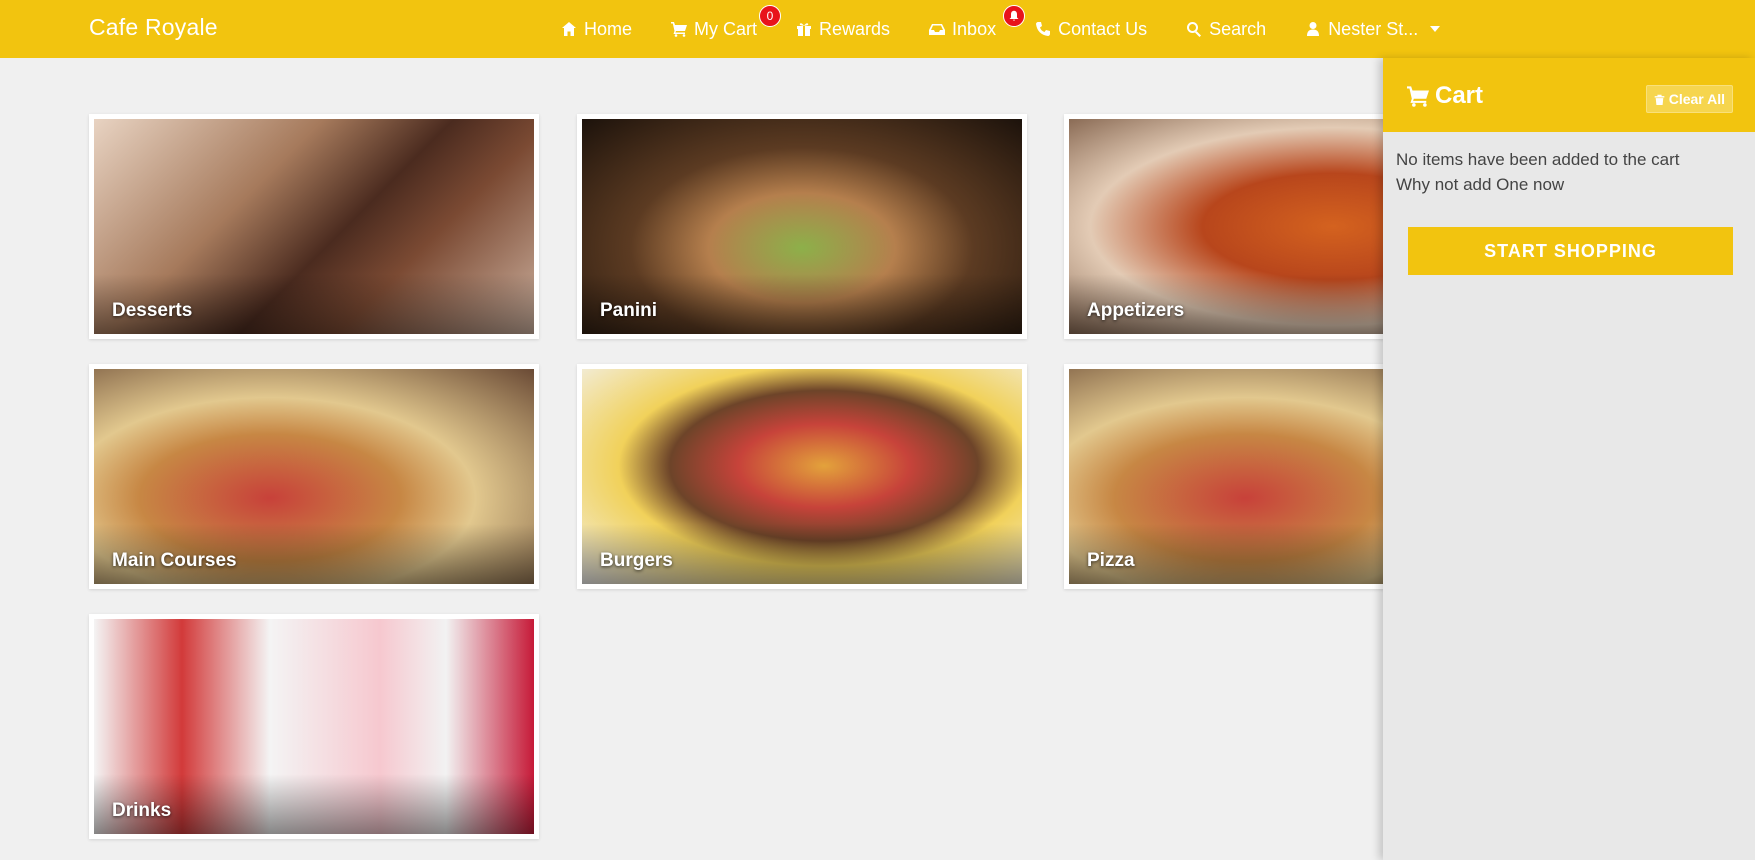  I want to click on category-tile-drinks: Drinks, so click(314, 726).